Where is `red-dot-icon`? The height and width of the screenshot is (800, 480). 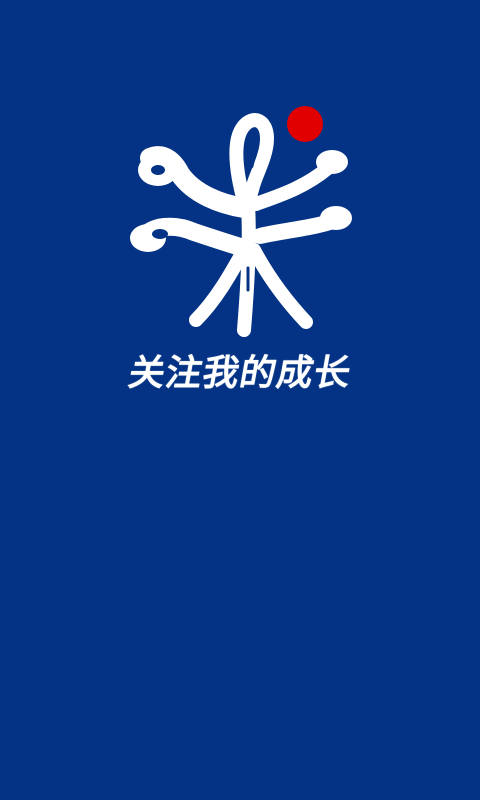
red-dot-icon is located at coordinates (305, 124).